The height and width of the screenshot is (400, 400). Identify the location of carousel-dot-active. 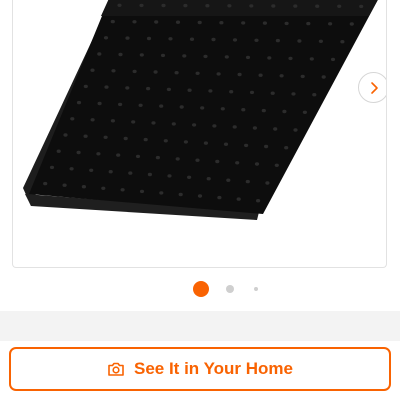
(201, 289).